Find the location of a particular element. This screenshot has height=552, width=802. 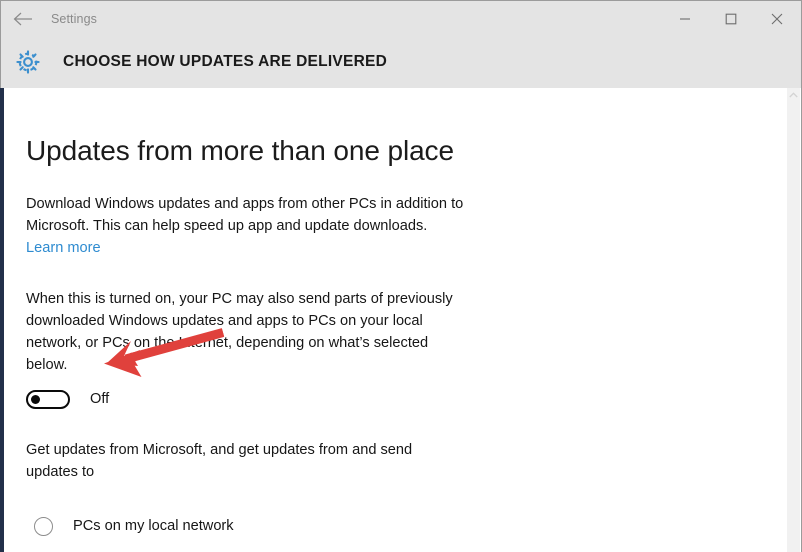

gear-icon is located at coordinates (28, 62).